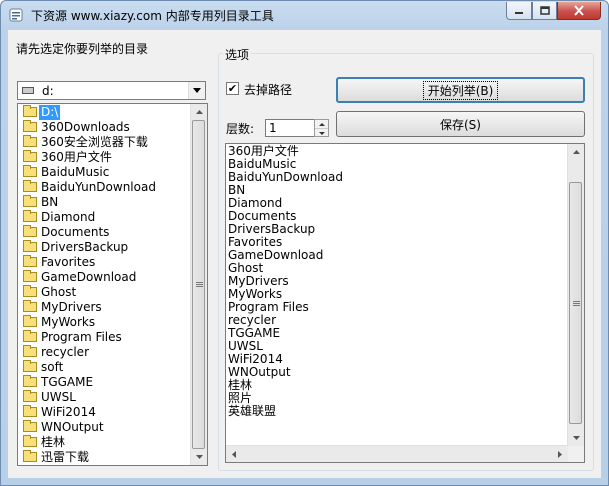  Describe the element at coordinates (304, 15) in the screenshot. I see `title-bar: 下资源 www.xiazy.com 内部专用列目录工具` at that location.